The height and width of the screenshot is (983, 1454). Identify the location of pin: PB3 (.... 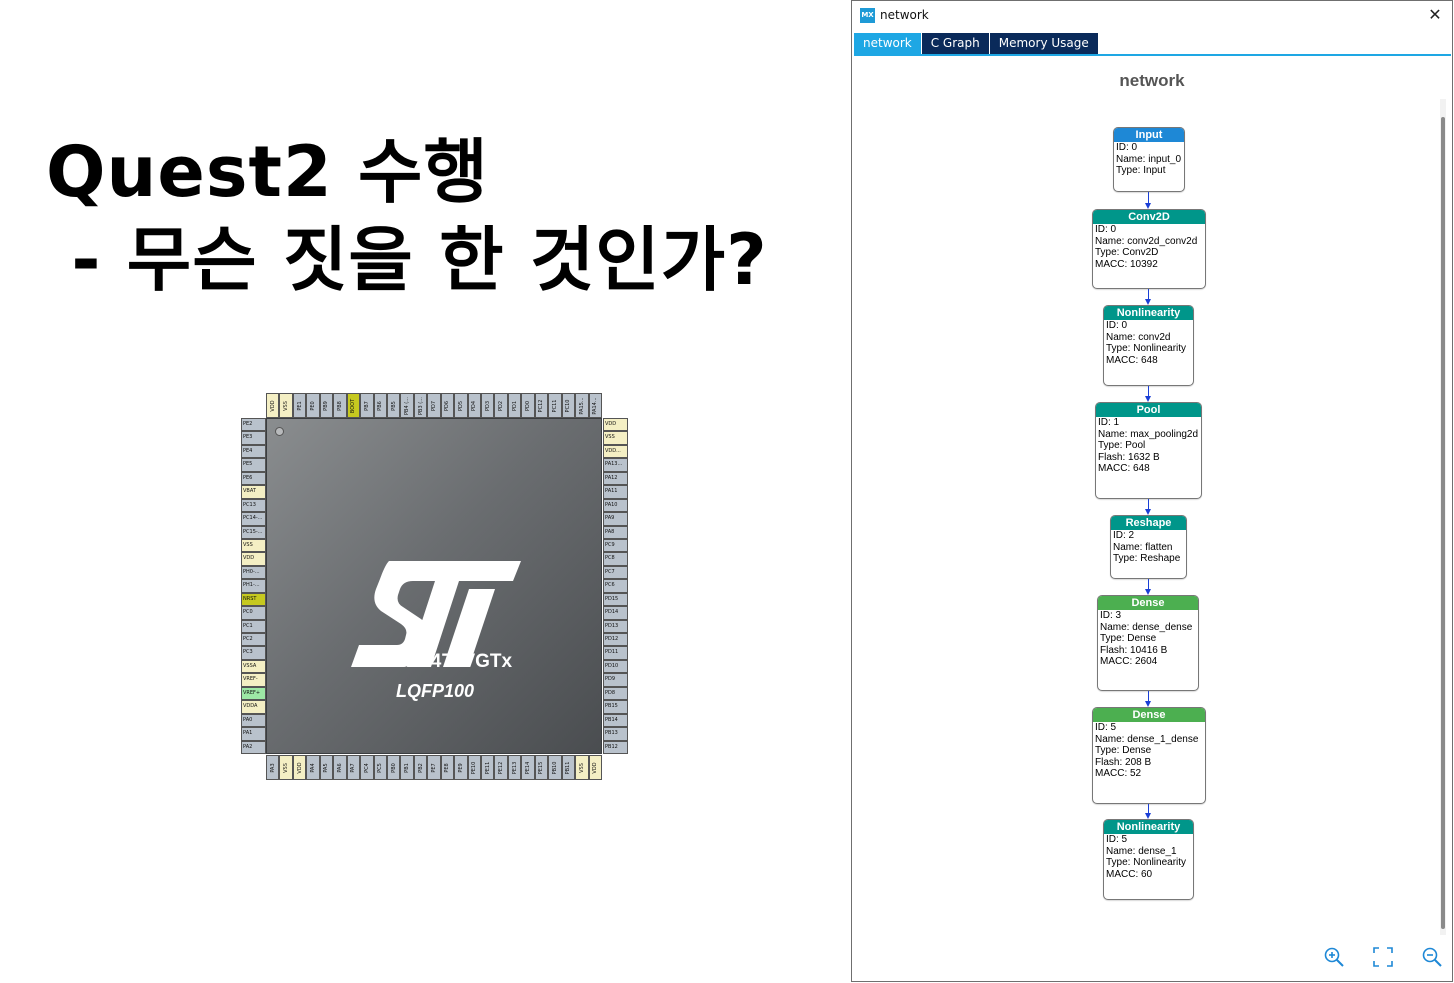
(420, 405).